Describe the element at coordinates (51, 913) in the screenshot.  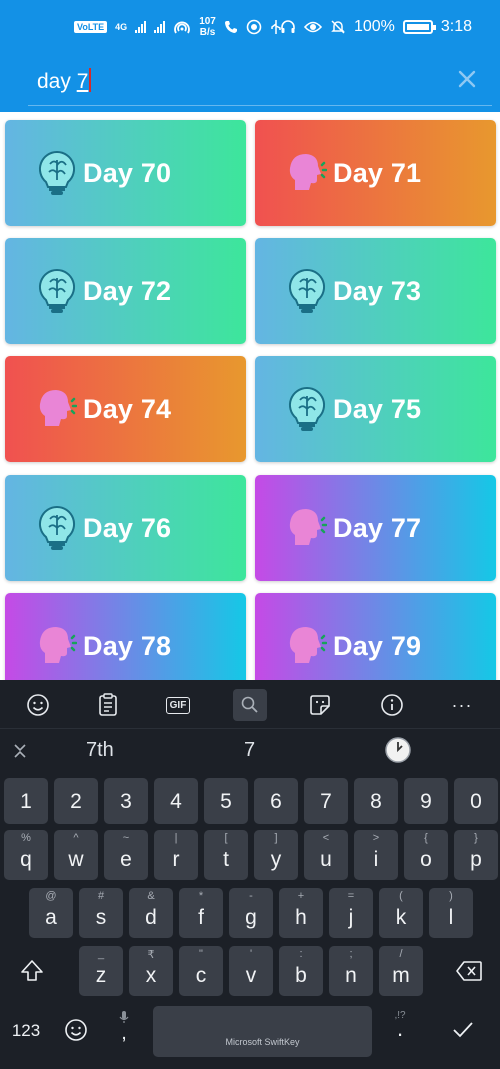
I see `key-a: @ a` at that location.